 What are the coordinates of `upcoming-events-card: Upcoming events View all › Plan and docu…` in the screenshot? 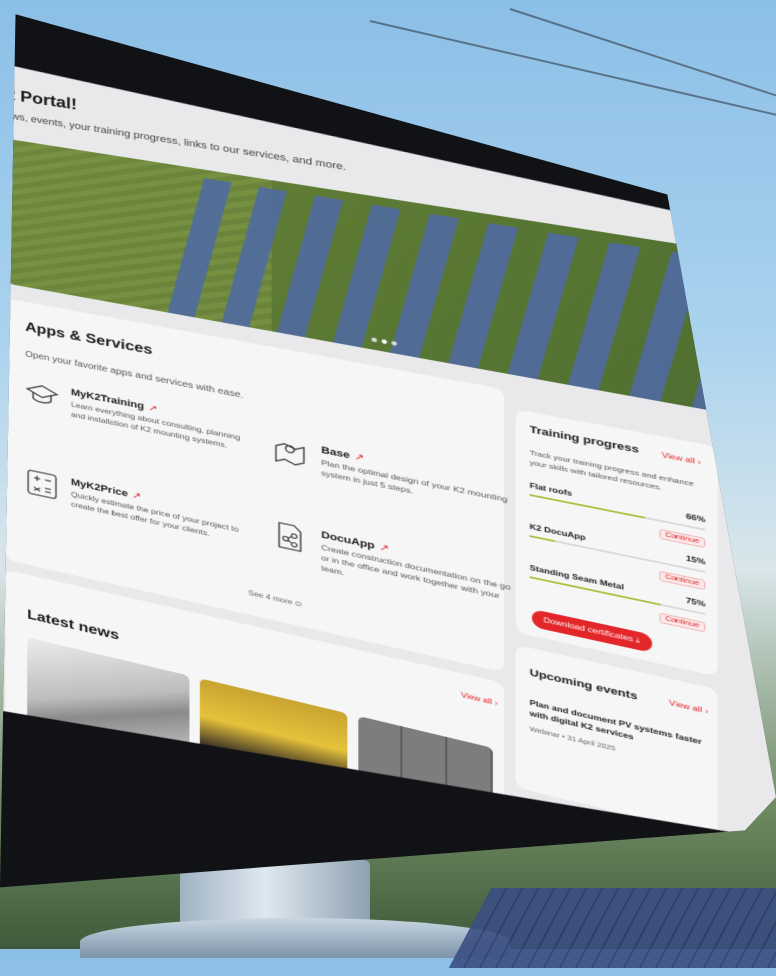 It's located at (617, 741).